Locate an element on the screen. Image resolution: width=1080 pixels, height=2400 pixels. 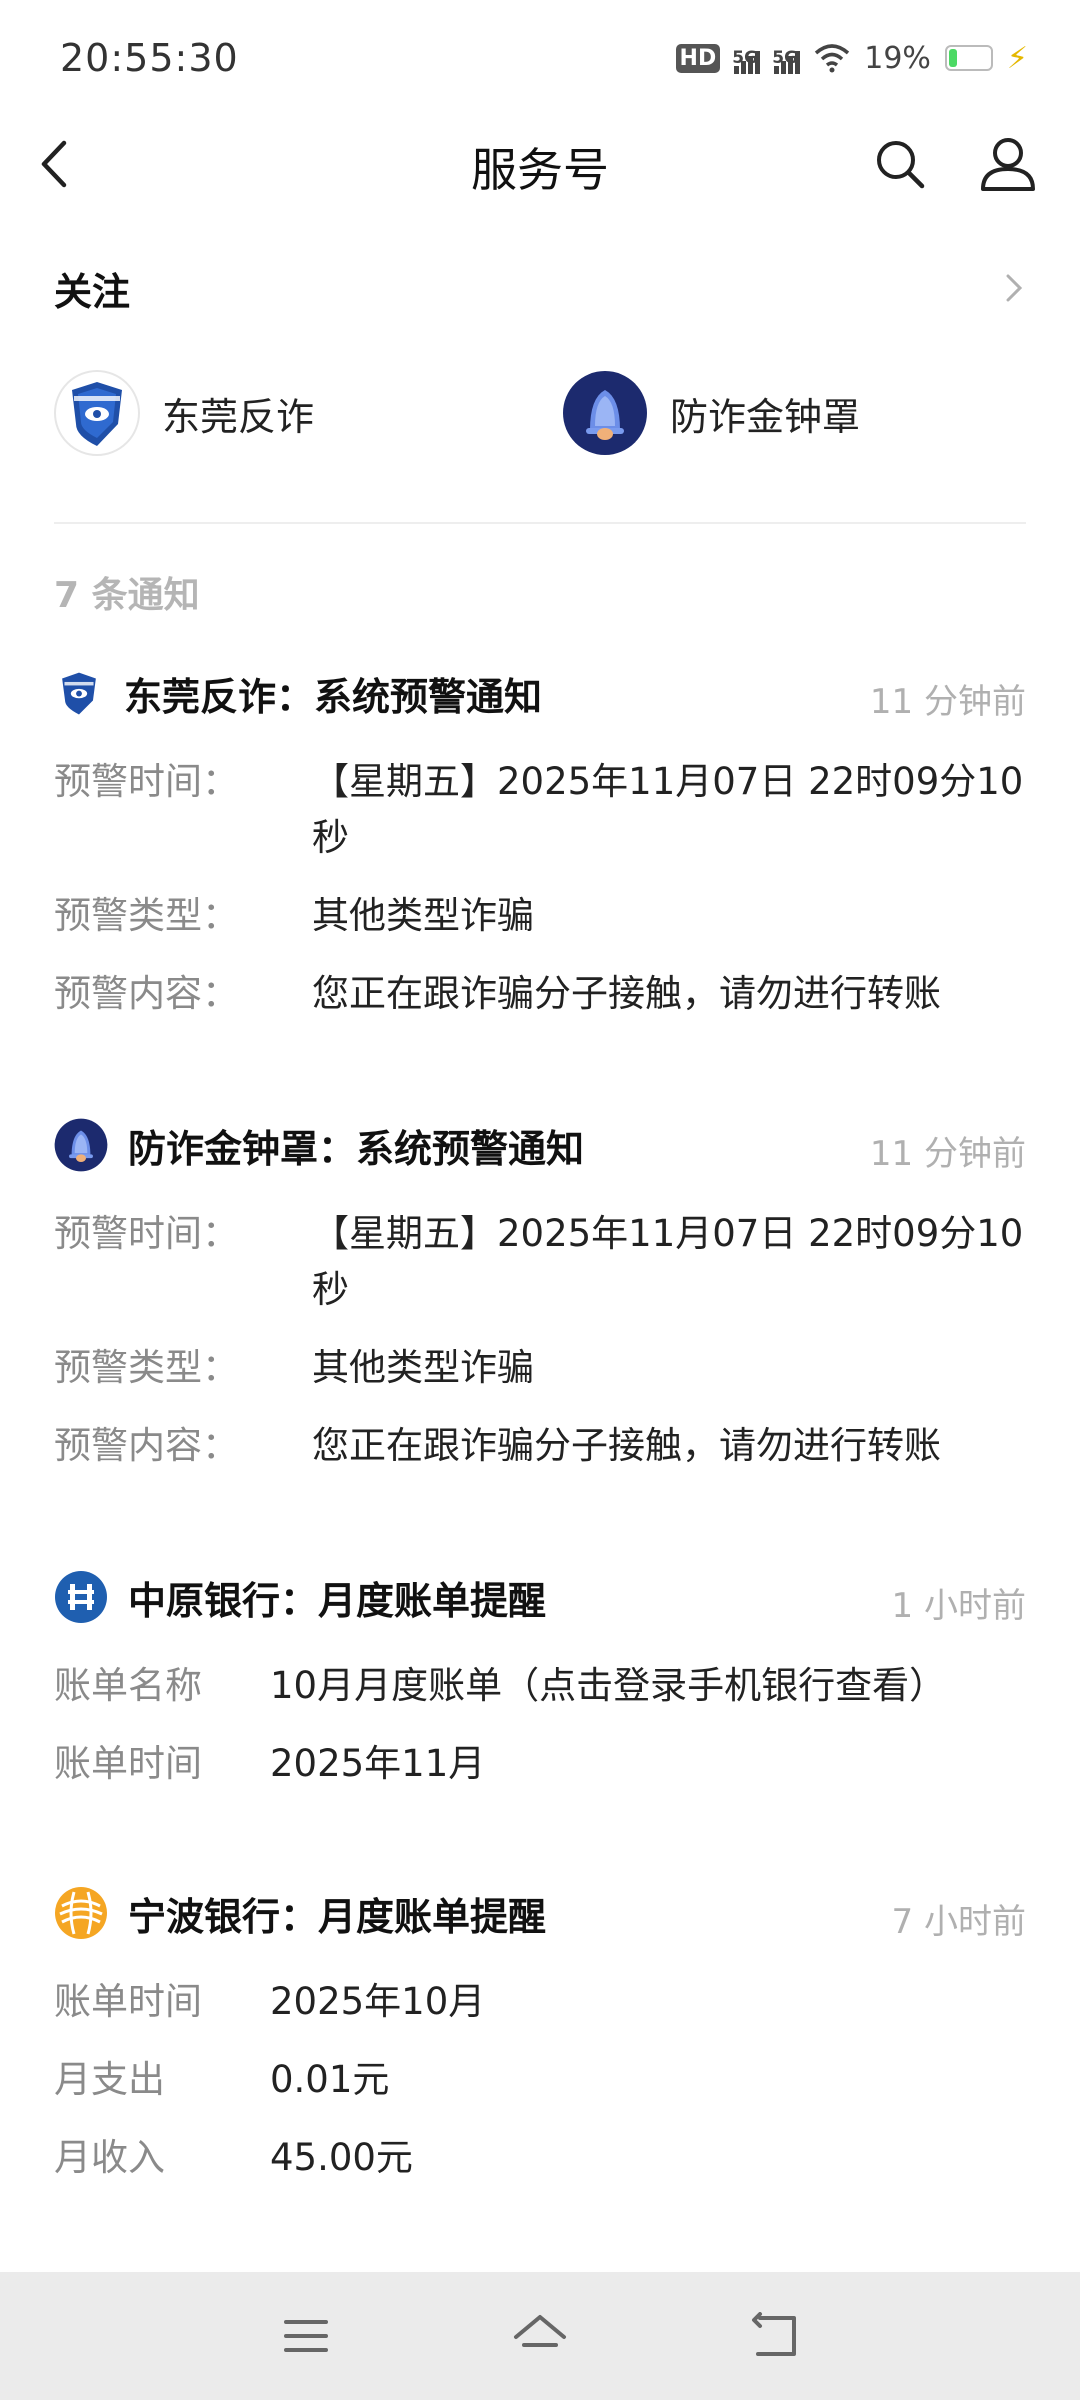
back-nav-icon is located at coordinates (774, 2336).